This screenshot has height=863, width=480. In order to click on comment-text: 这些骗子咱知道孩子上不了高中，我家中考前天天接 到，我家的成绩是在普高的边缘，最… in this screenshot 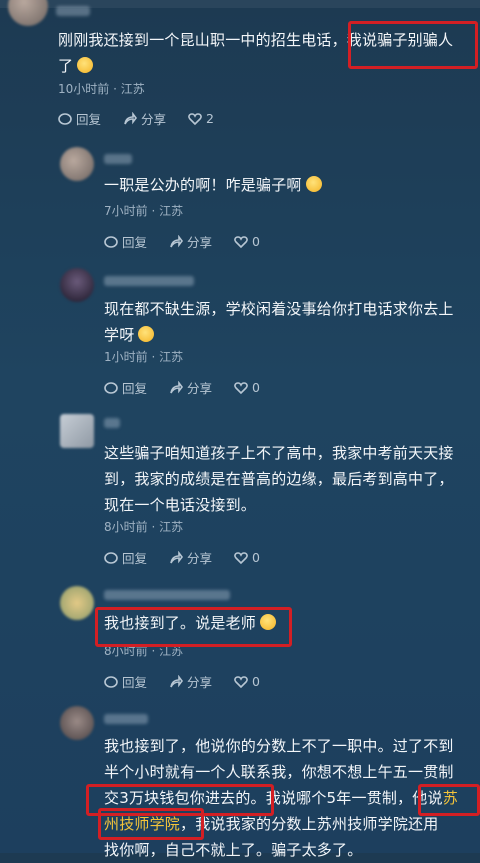, I will do `click(279, 479)`.